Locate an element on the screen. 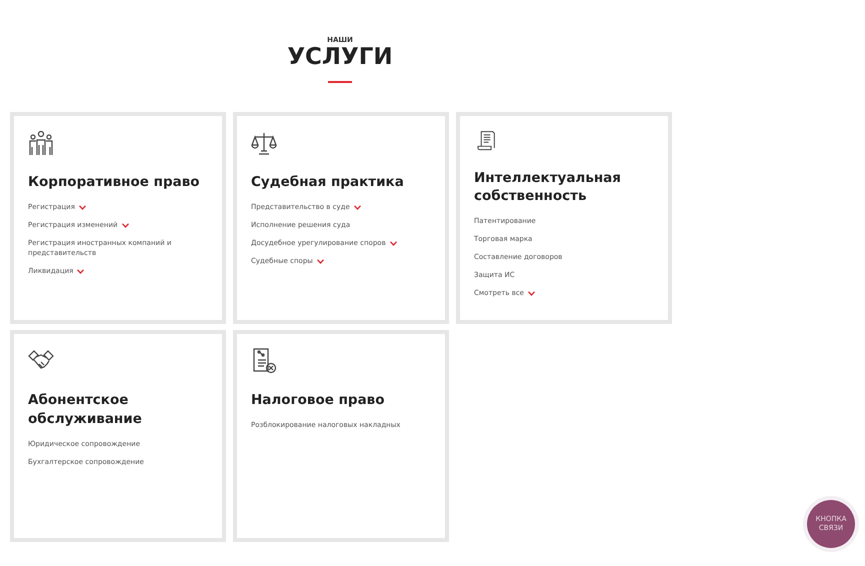 The image size is (865, 566). service-title: Налоговое право is located at coordinates (318, 400).